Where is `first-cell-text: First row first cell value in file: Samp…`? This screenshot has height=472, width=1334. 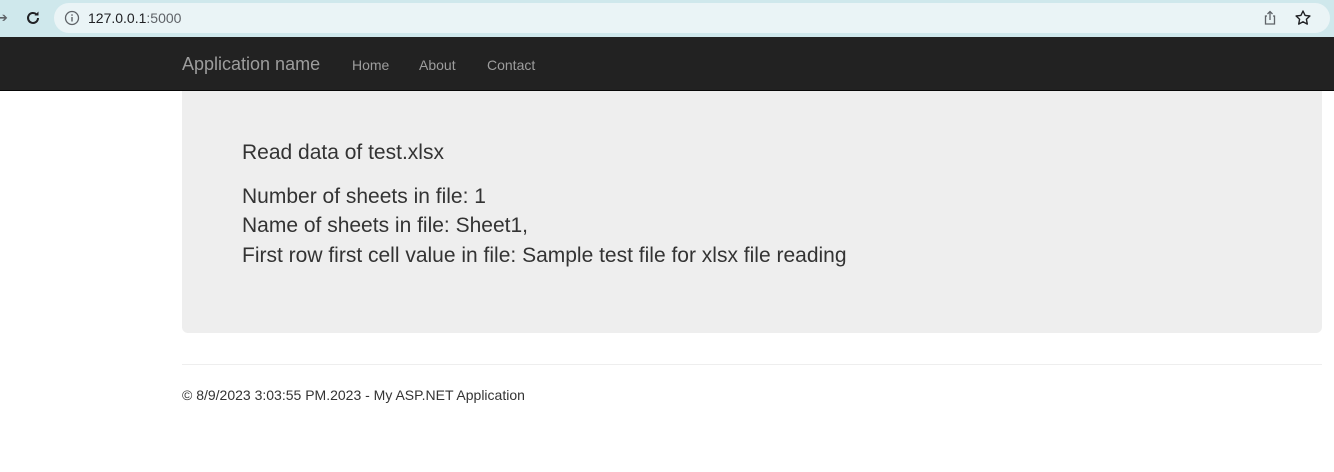 first-cell-text: First row first cell value in file: Samp… is located at coordinates (544, 255).